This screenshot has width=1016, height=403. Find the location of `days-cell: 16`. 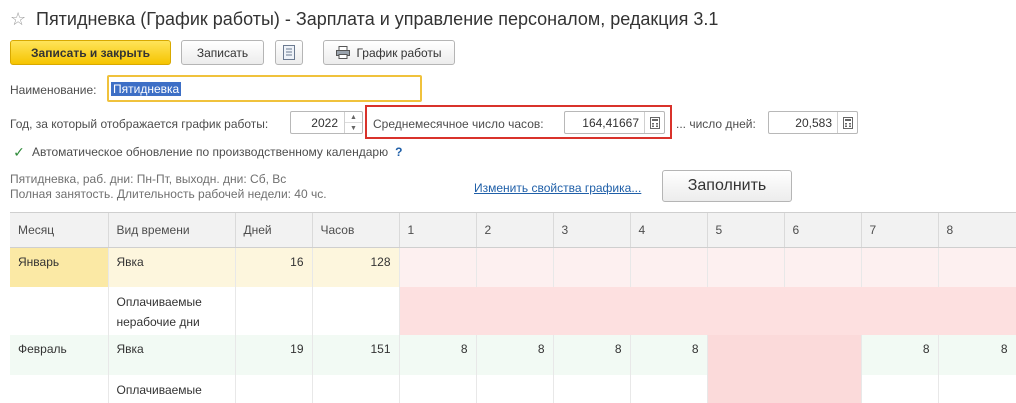

days-cell: 16 is located at coordinates (274, 267).